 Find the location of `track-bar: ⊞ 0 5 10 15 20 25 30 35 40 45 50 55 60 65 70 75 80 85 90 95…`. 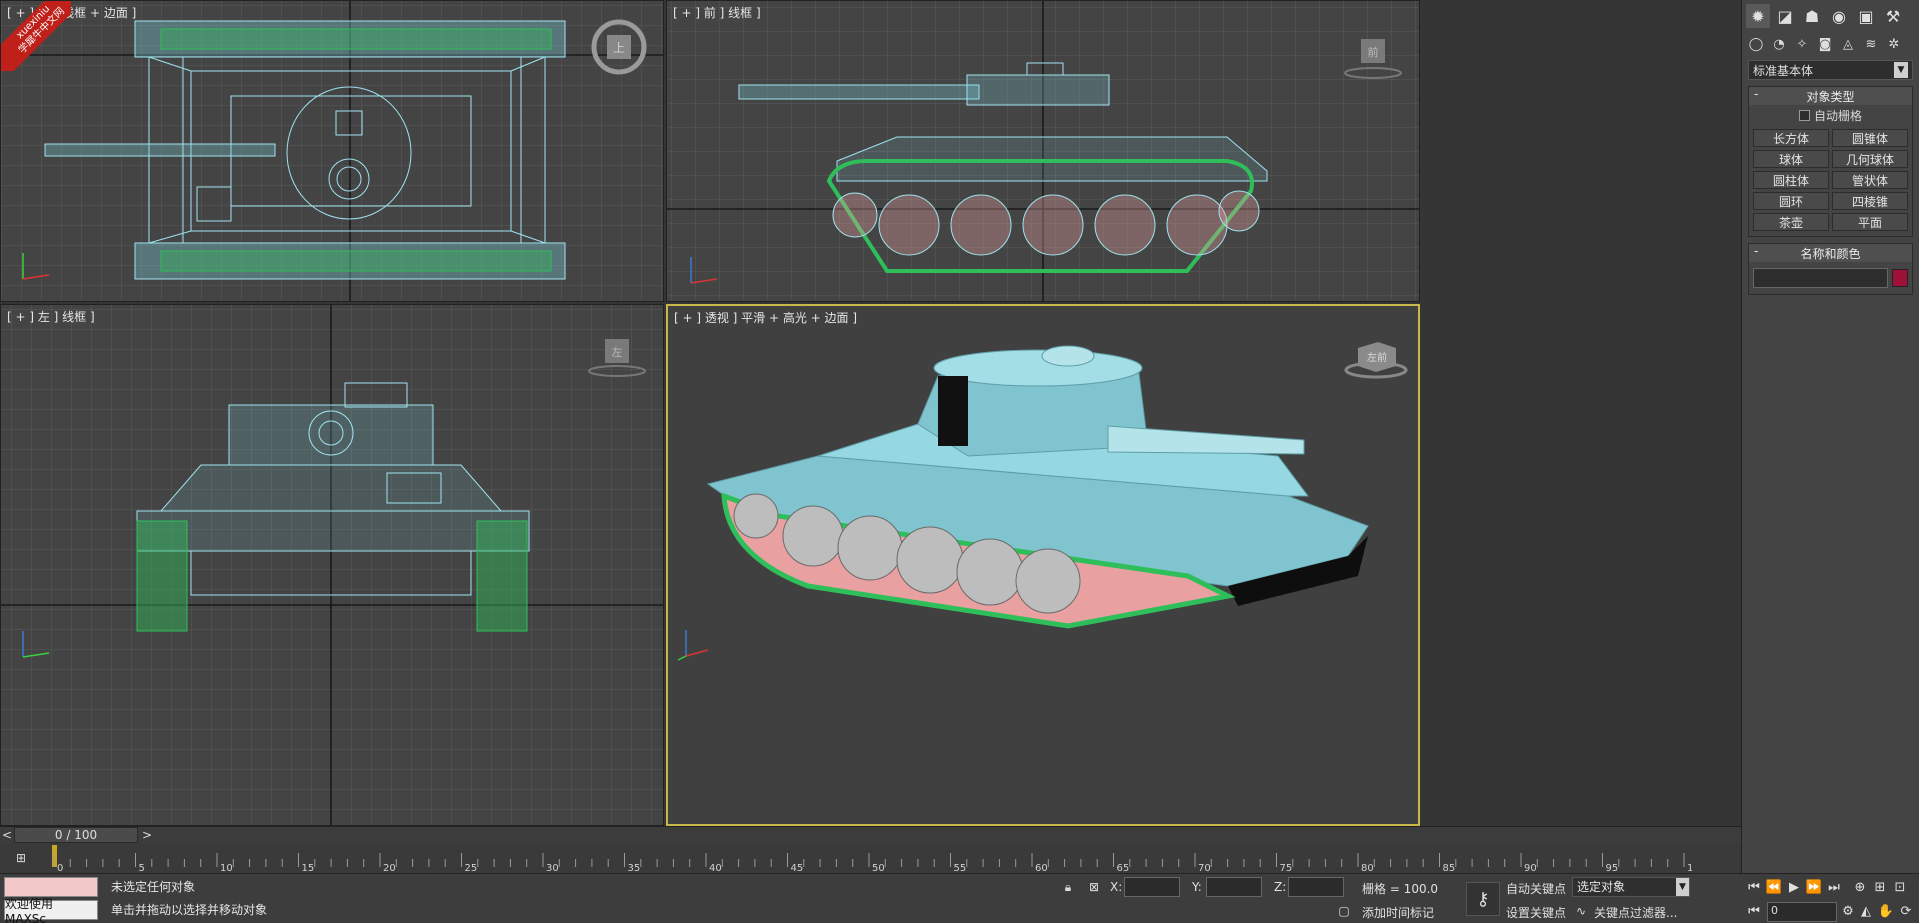

track-bar: ⊞ 0 5 10 15 20 25 30 35 40 45 50 55 60 65 70 75 80 85 90 95… is located at coordinates (870, 858).